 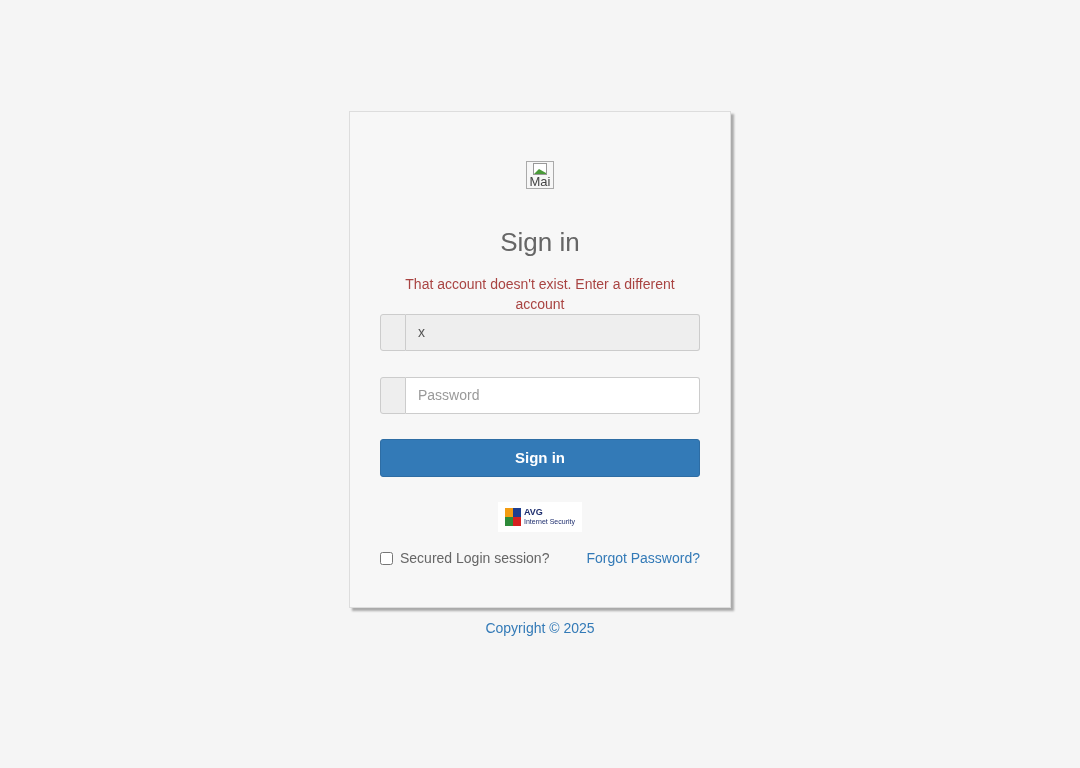 What do you see at coordinates (553, 395) in the screenshot?
I see `password-field: Password` at bounding box center [553, 395].